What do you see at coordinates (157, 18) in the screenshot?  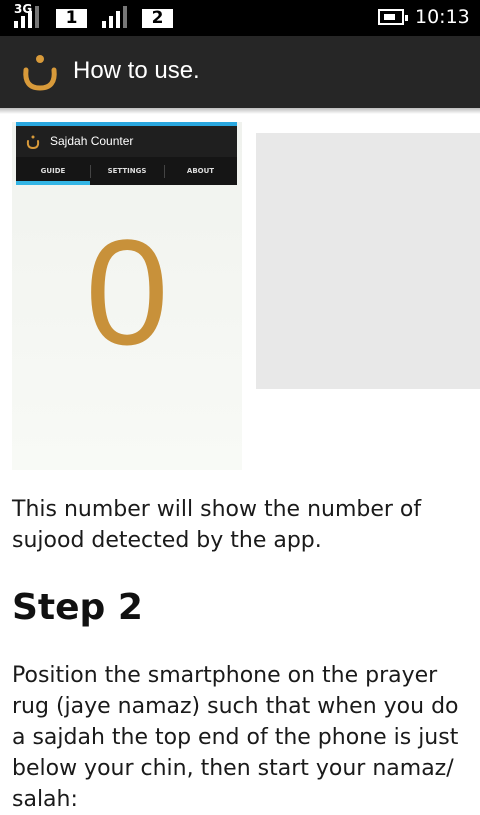 I see `sim2-badge: 2` at bounding box center [157, 18].